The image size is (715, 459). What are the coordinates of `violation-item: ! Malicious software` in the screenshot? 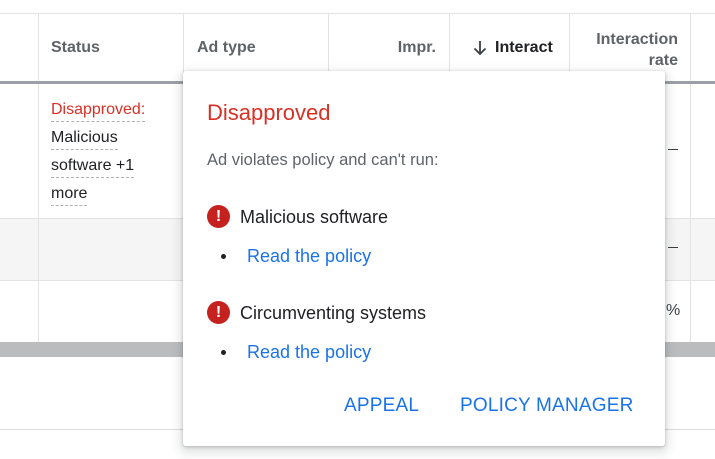 It's located at (297, 216).